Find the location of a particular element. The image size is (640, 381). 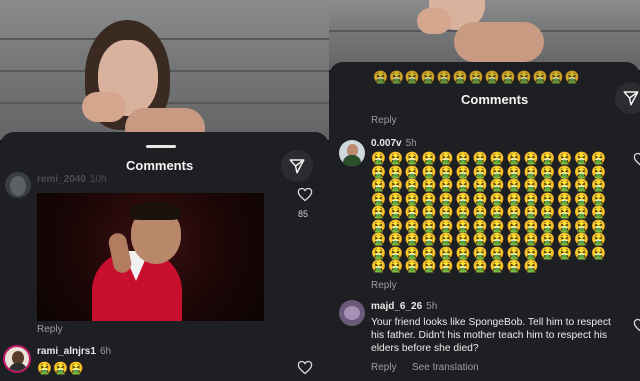

sheet-drag-handle is located at coordinates (161, 146).